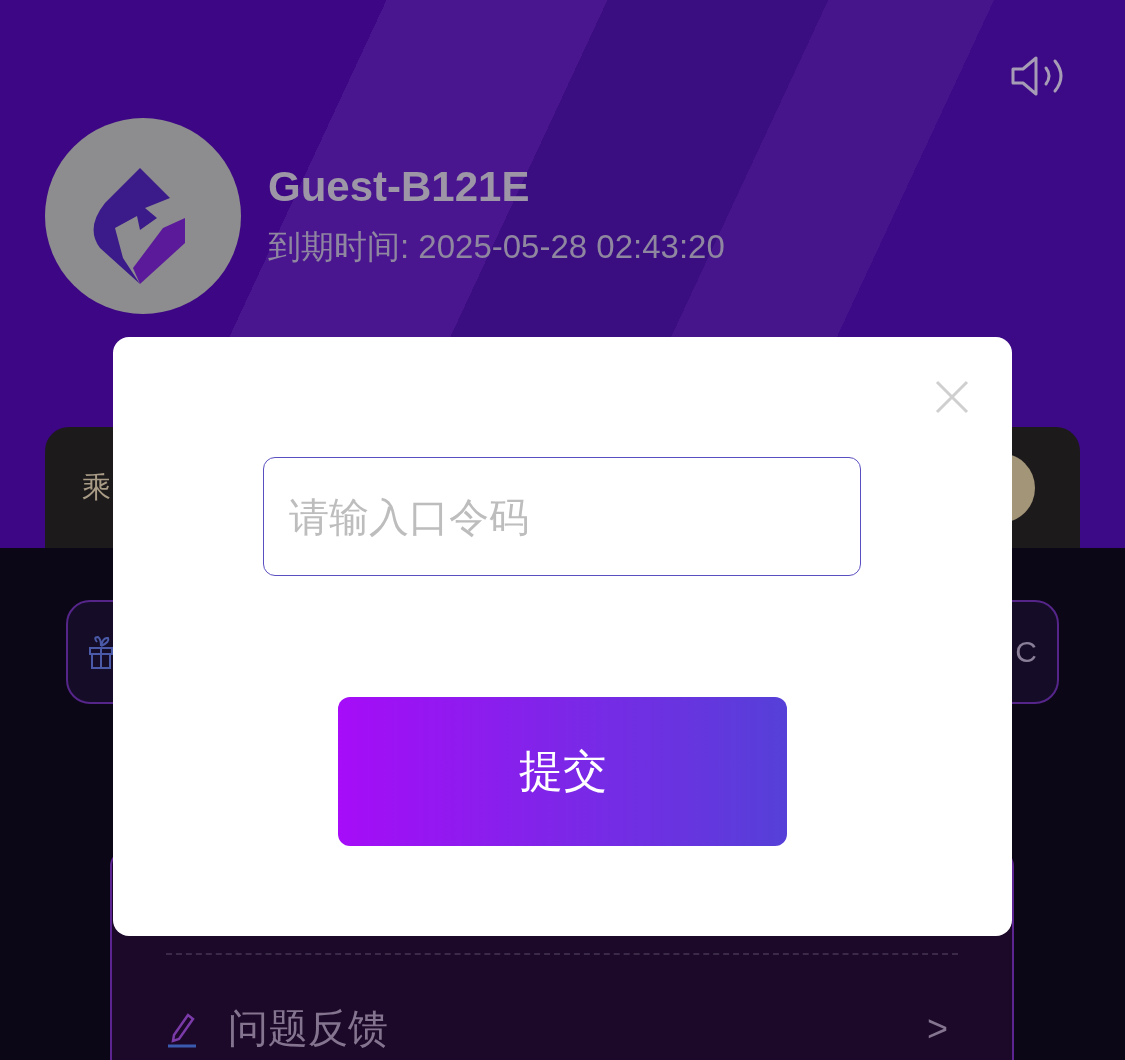 Image resolution: width=1125 pixels, height=1060 pixels. What do you see at coordinates (496, 246) in the screenshot?
I see `expiry-time: 到期时间: 2025-05-28 02:43:20` at bounding box center [496, 246].